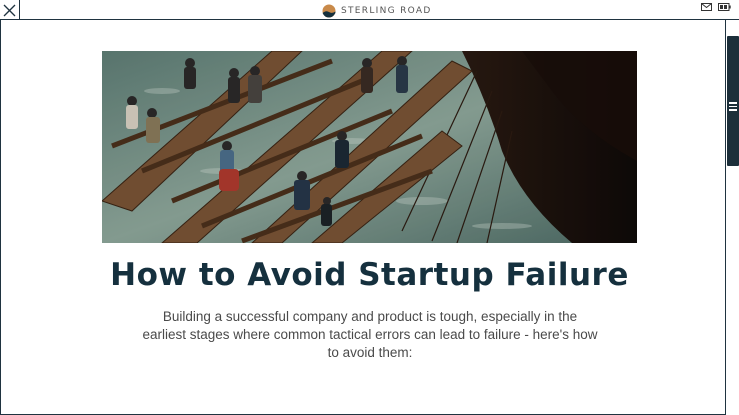 The height and width of the screenshot is (415, 739). What do you see at coordinates (732, 217) in the screenshot?
I see `scroll-rail` at bounding box center [732, 217].